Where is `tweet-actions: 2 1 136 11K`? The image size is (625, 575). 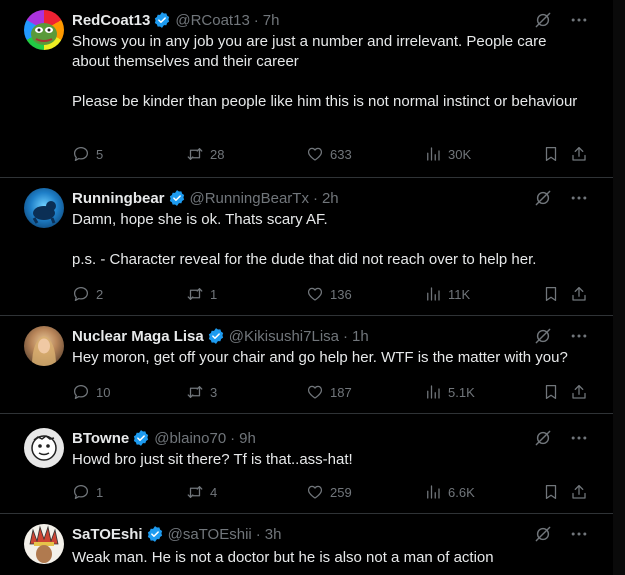 tweet-actions: 2 1 136 11K is located at coordinates (332, 294).